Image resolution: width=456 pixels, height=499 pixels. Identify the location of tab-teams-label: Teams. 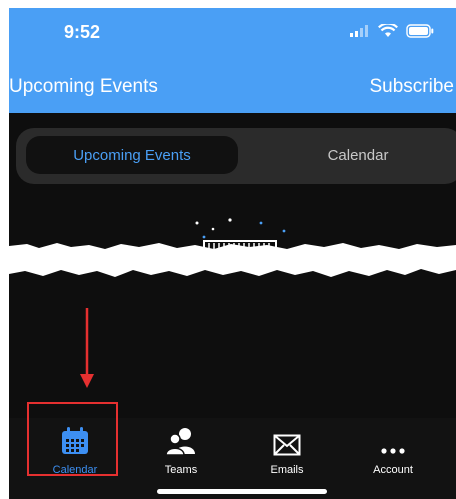
(181, 470).